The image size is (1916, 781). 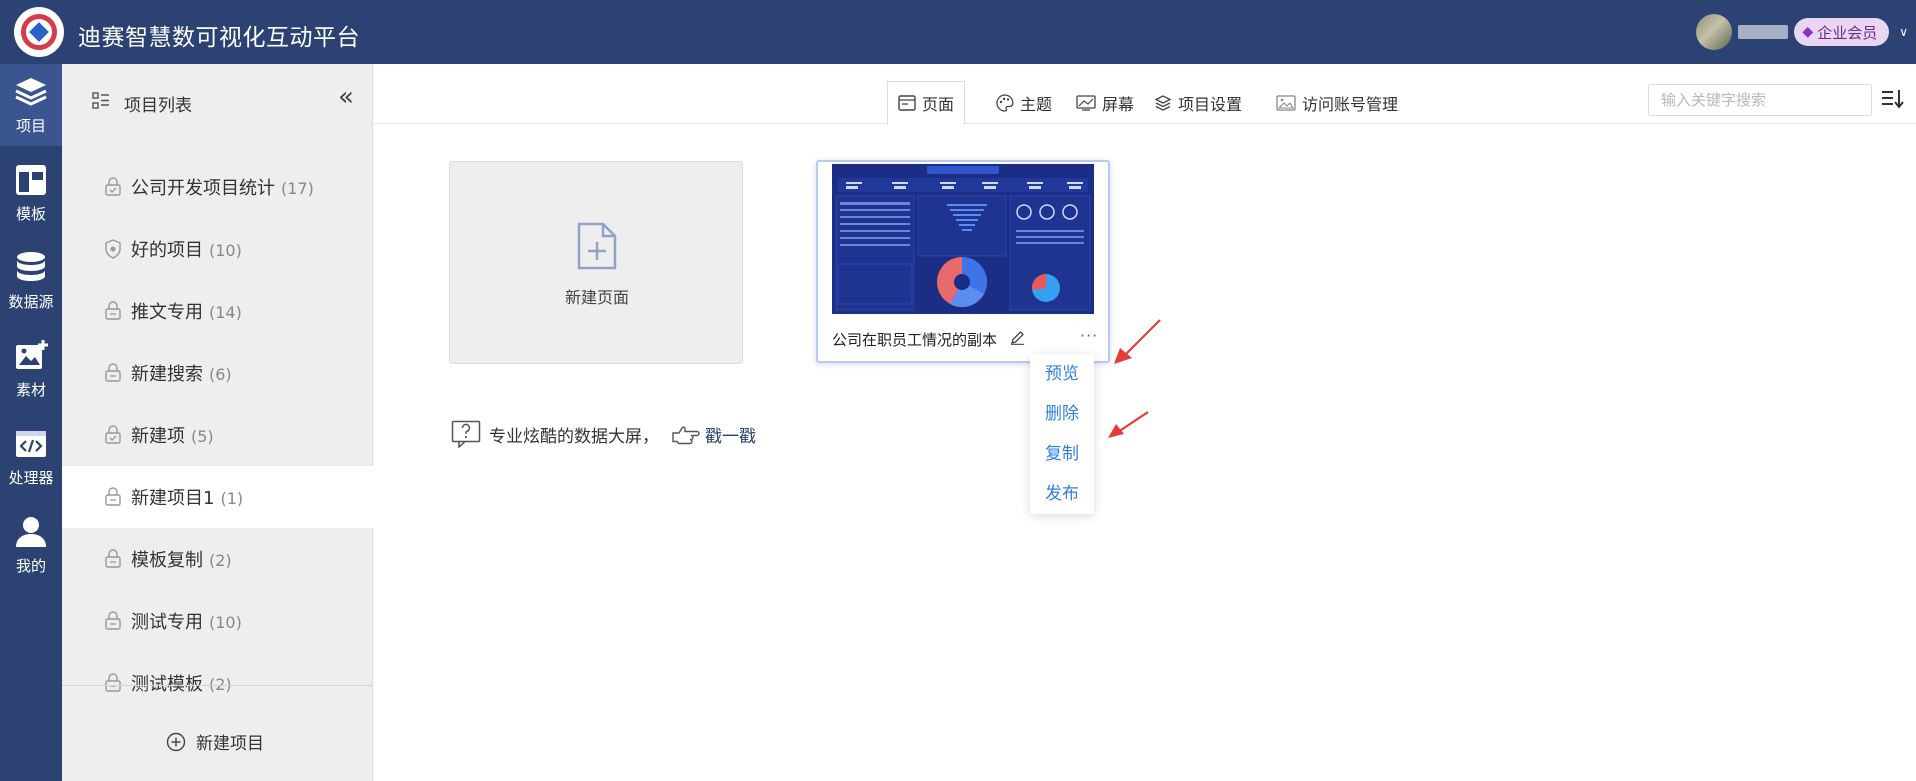 What do you see at coordinates (230, 744) in the screenshot?
I see `new-project-label: 新建项目` at bounding box center [230, 744].